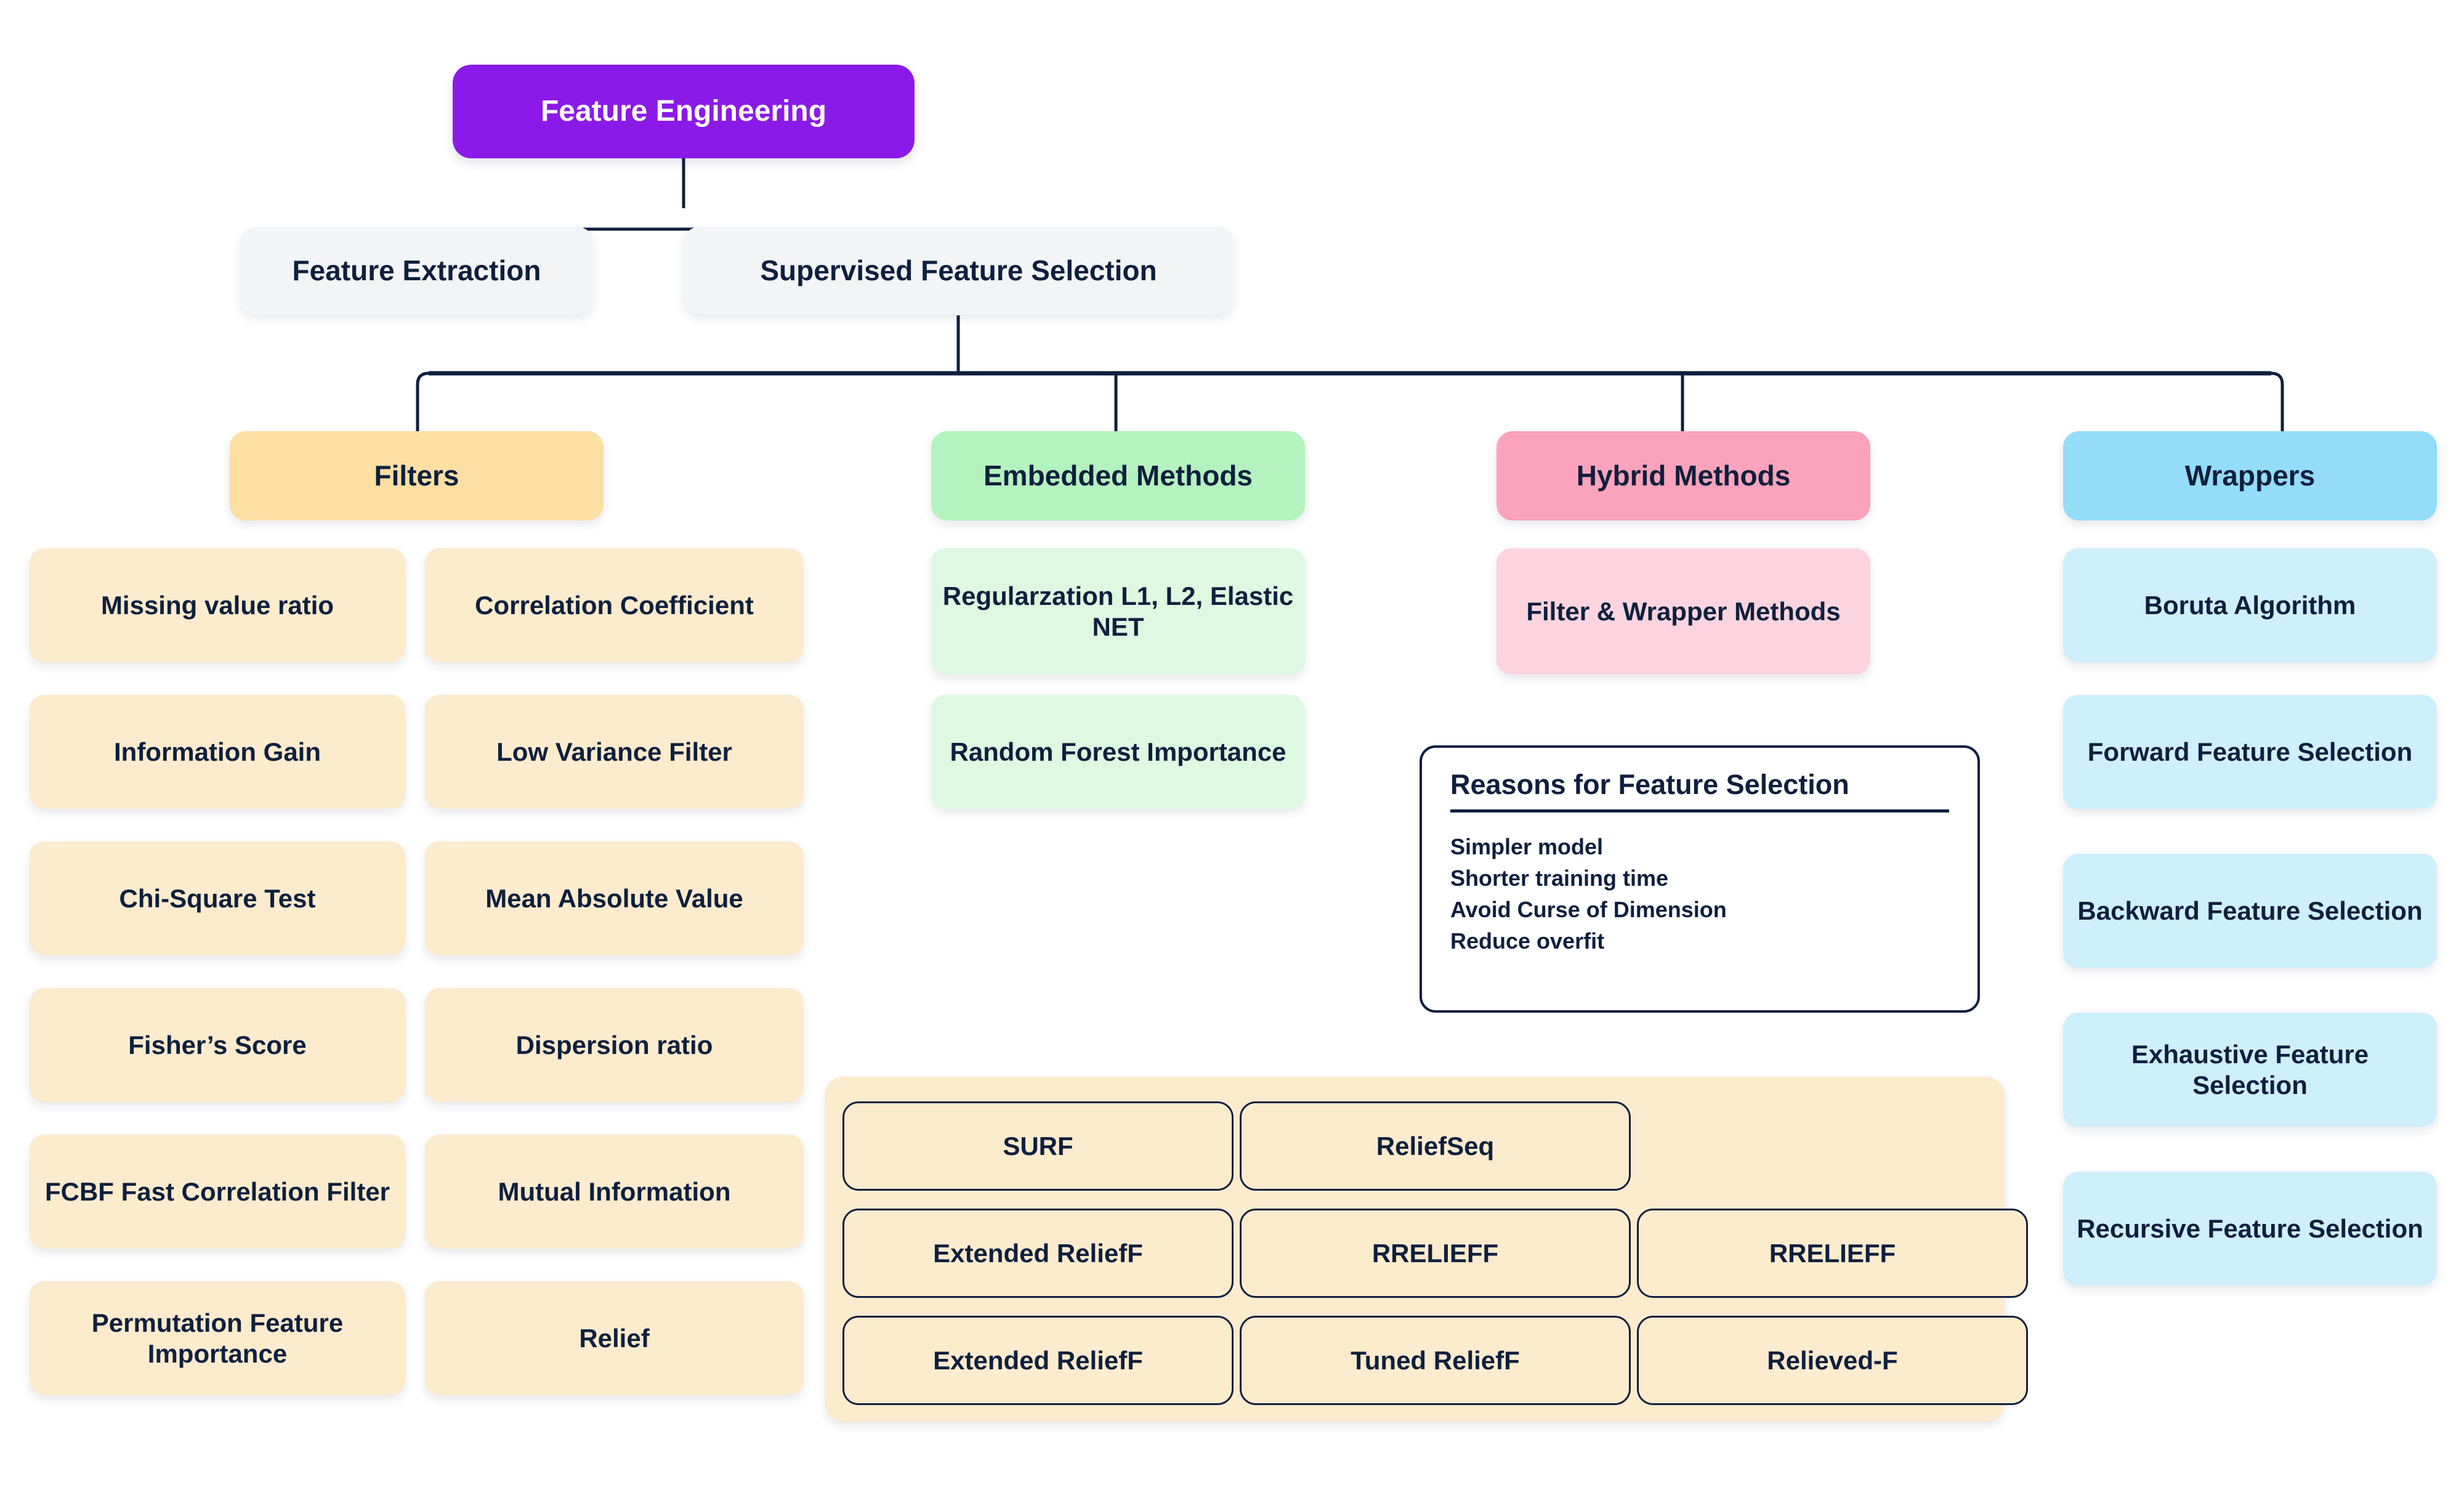 The height and width of the screenshot is (1495, 2464). I want to click on reasons-list-item: Shorter training time, so click(1559, 878).